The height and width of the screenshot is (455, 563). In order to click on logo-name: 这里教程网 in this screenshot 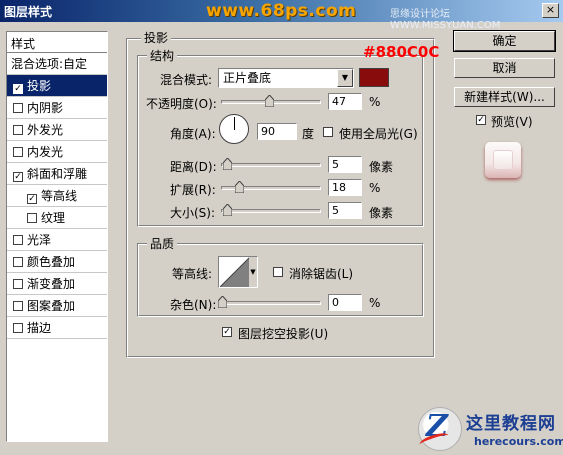, I will do `click(511, 424)`.